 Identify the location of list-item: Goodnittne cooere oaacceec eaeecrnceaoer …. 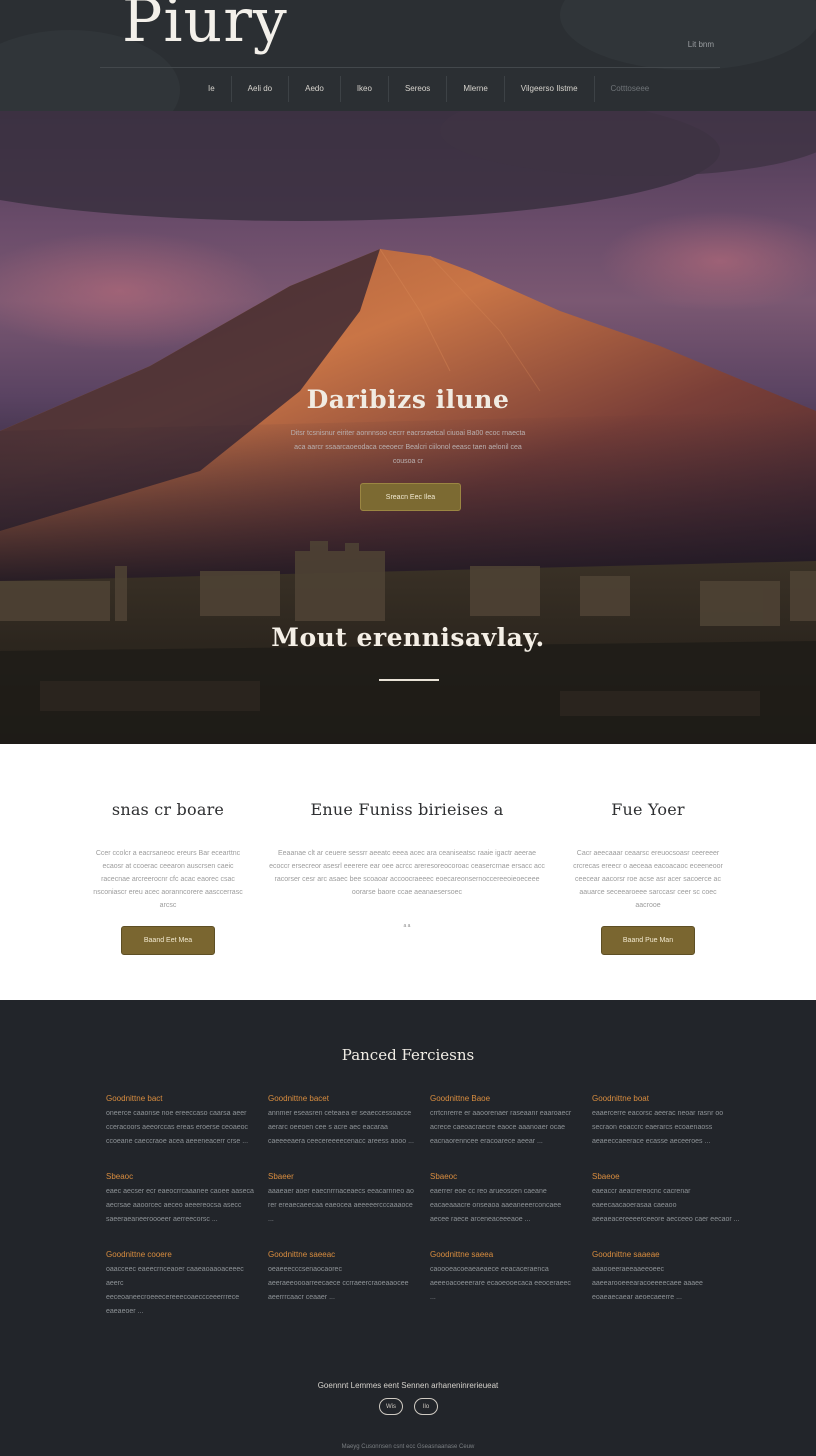
(180, 1284).